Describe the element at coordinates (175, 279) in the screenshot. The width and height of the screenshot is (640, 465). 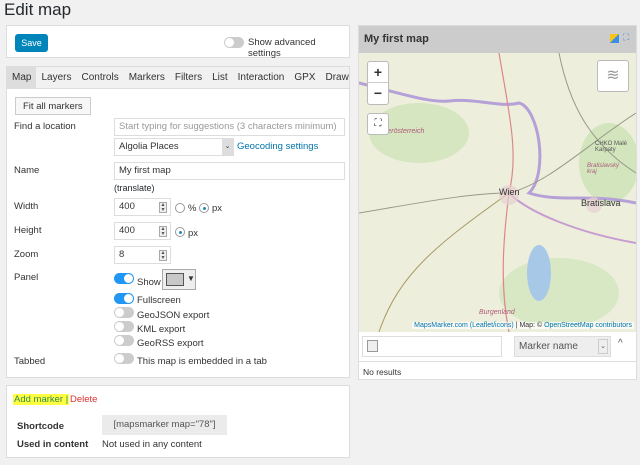
I see `color-swatch` at that location.